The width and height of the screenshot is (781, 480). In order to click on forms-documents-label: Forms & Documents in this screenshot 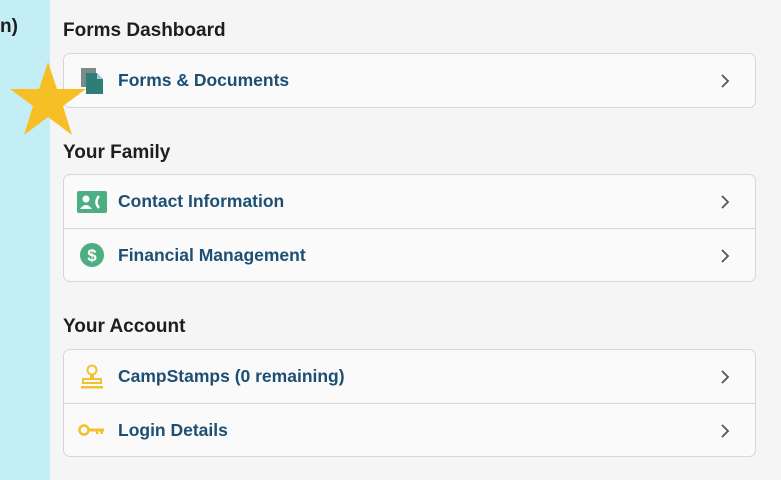, I will do `click(204, 80)`.